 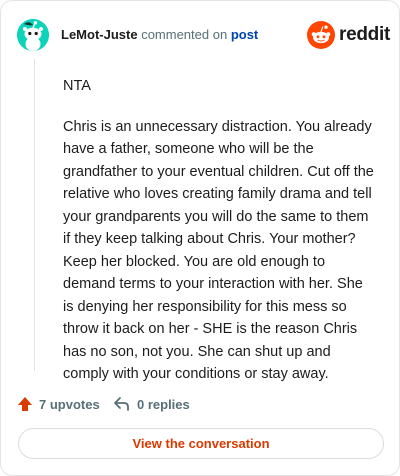 What do you see at coordinates (364, 34) in the screenshot?
I see `reddit-wordmark: reddit` at bounding box center [364, 34].